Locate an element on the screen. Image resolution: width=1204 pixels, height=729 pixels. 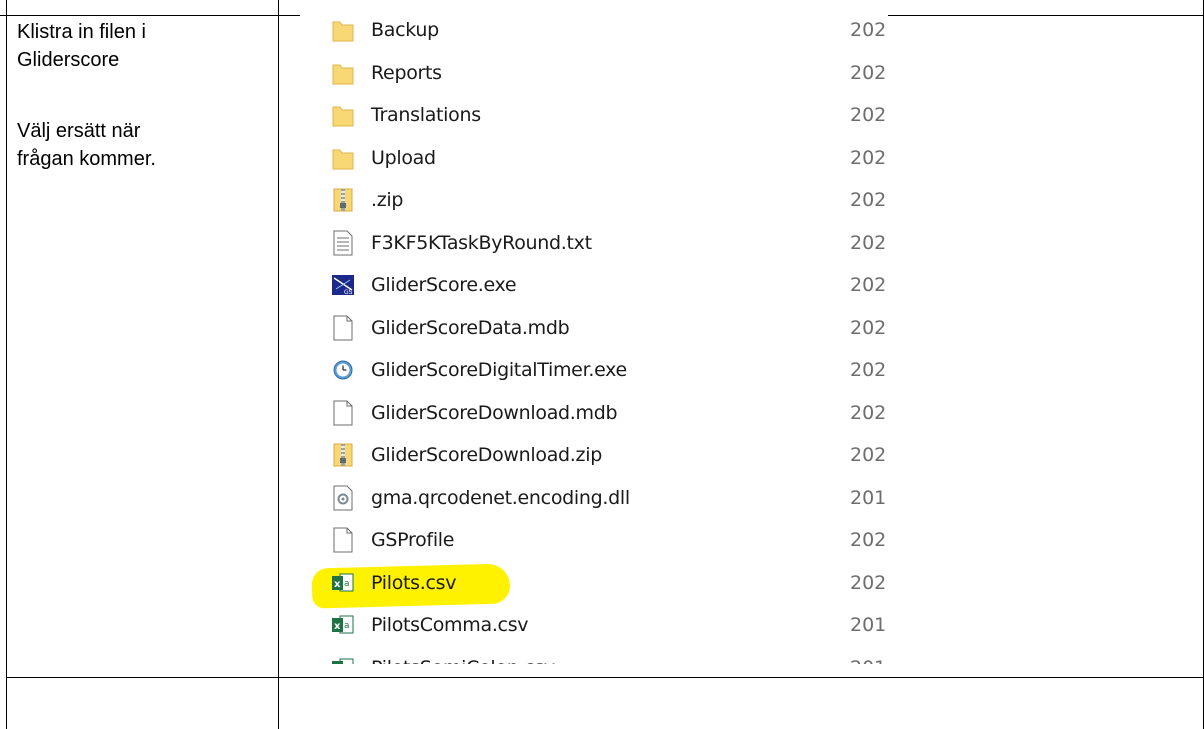
file-row: GliderScoreDownload.zip 202 is located at coordinates (594, 456).